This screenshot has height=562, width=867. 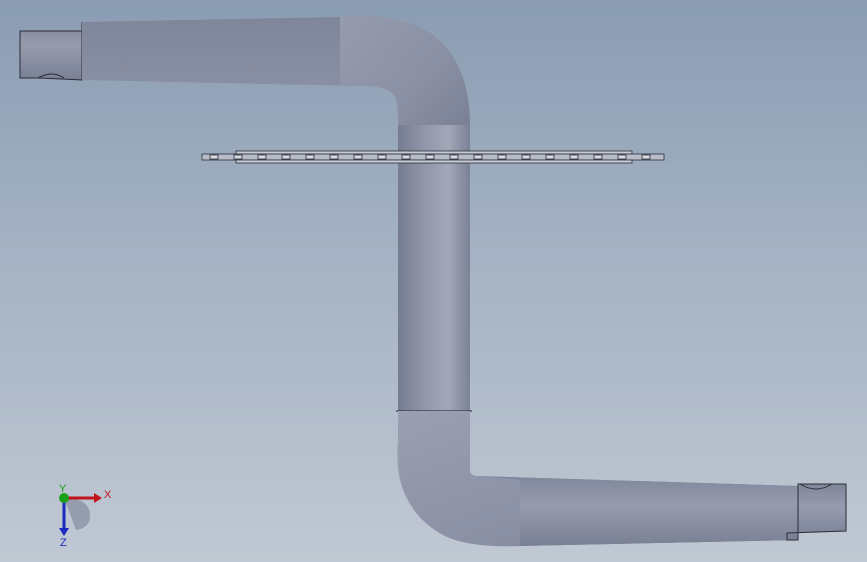 What do you see at coordinates (638, 511) in the screenshot?
I see `lower-horizontal-pipe` at bounding box center [638, 511].